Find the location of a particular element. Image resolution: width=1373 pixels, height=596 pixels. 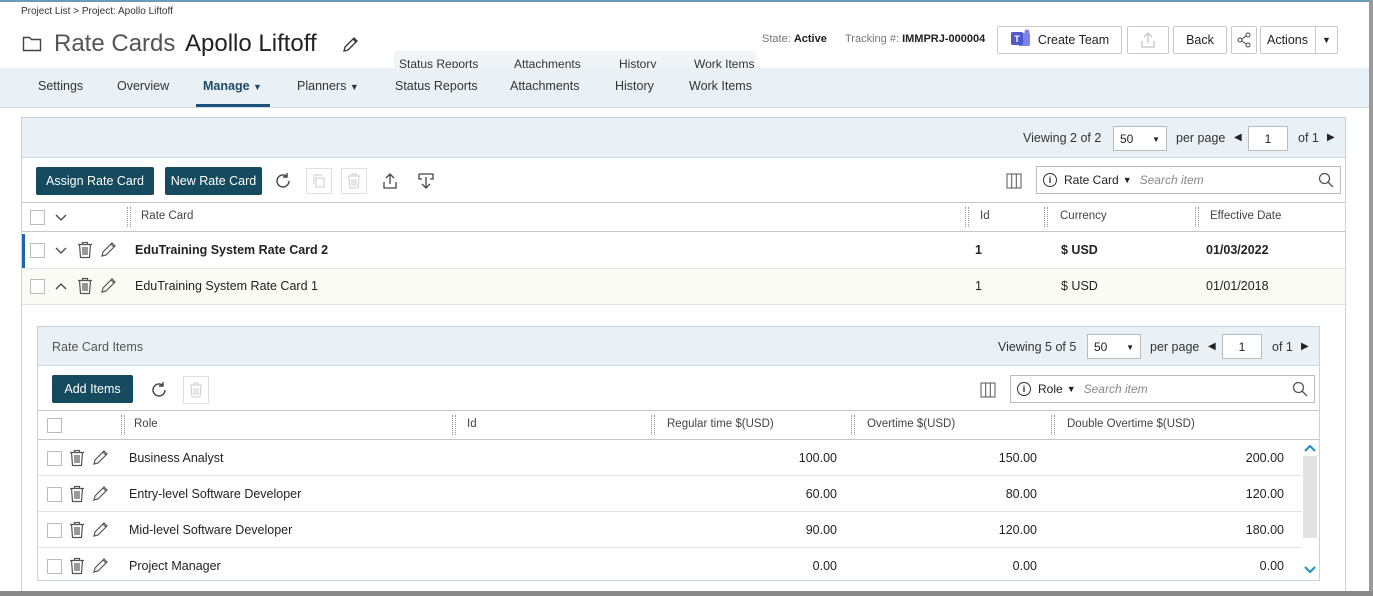

export-icon is located at coordinates (390, 181).